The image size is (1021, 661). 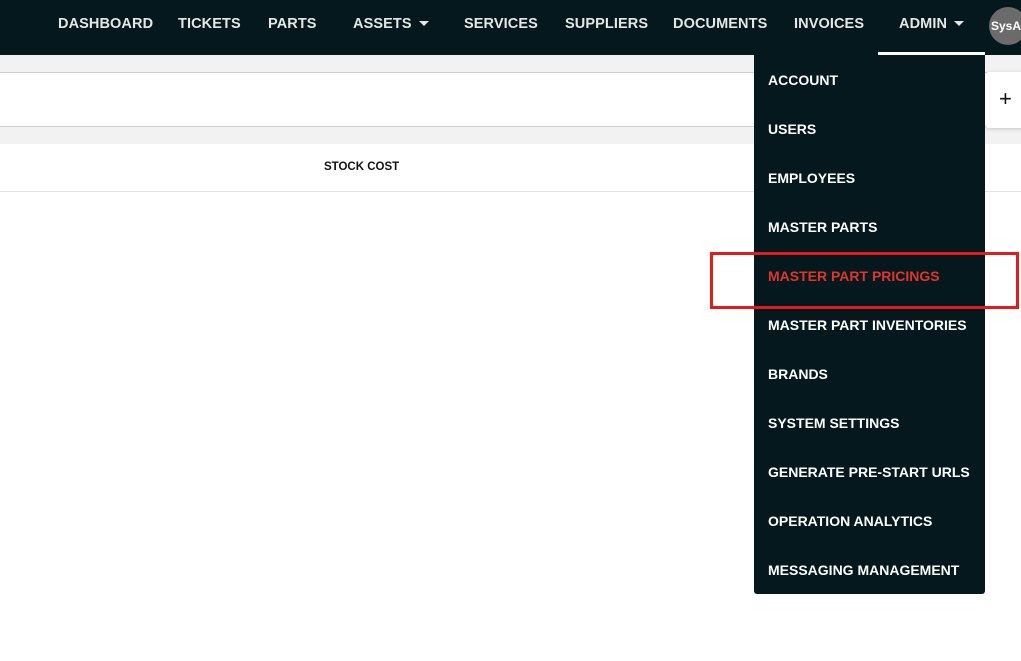 What do you see at coordinates (854, 276) in the screenshot?
I see `menu-item-master-part-pricings: MASTER PART PRICINGS` at bounding box center [854, 276].